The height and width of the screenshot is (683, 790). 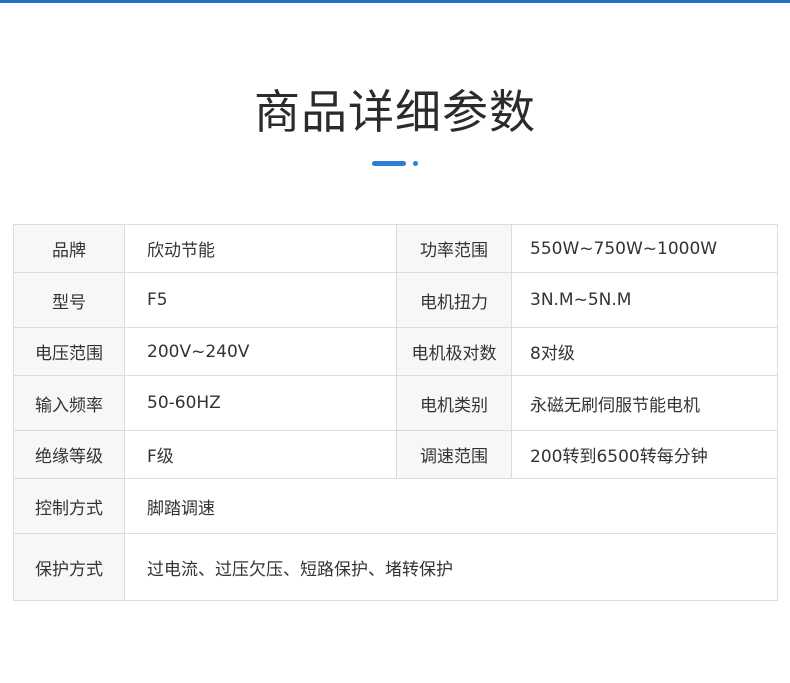 What do you see at coordinates (454, 454) in the screenshot?
I see `spec-label: 调速范围` at bounding box center [454, 454].